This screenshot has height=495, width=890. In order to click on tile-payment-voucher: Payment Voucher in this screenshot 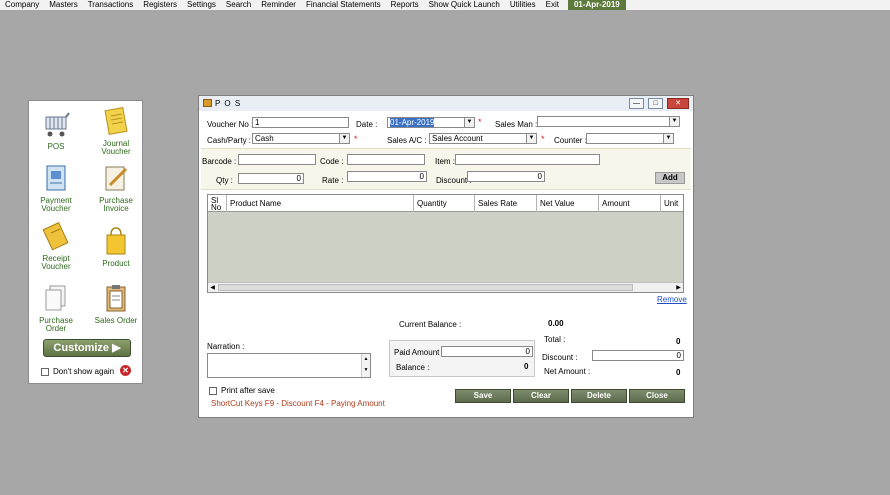, I will do `click(56, 188)`.